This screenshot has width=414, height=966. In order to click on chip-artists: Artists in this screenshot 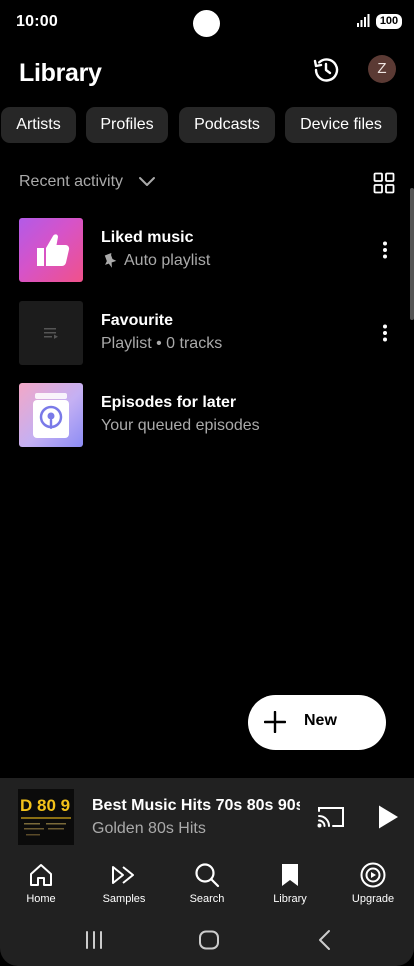, I will do `click(38, 125)`.